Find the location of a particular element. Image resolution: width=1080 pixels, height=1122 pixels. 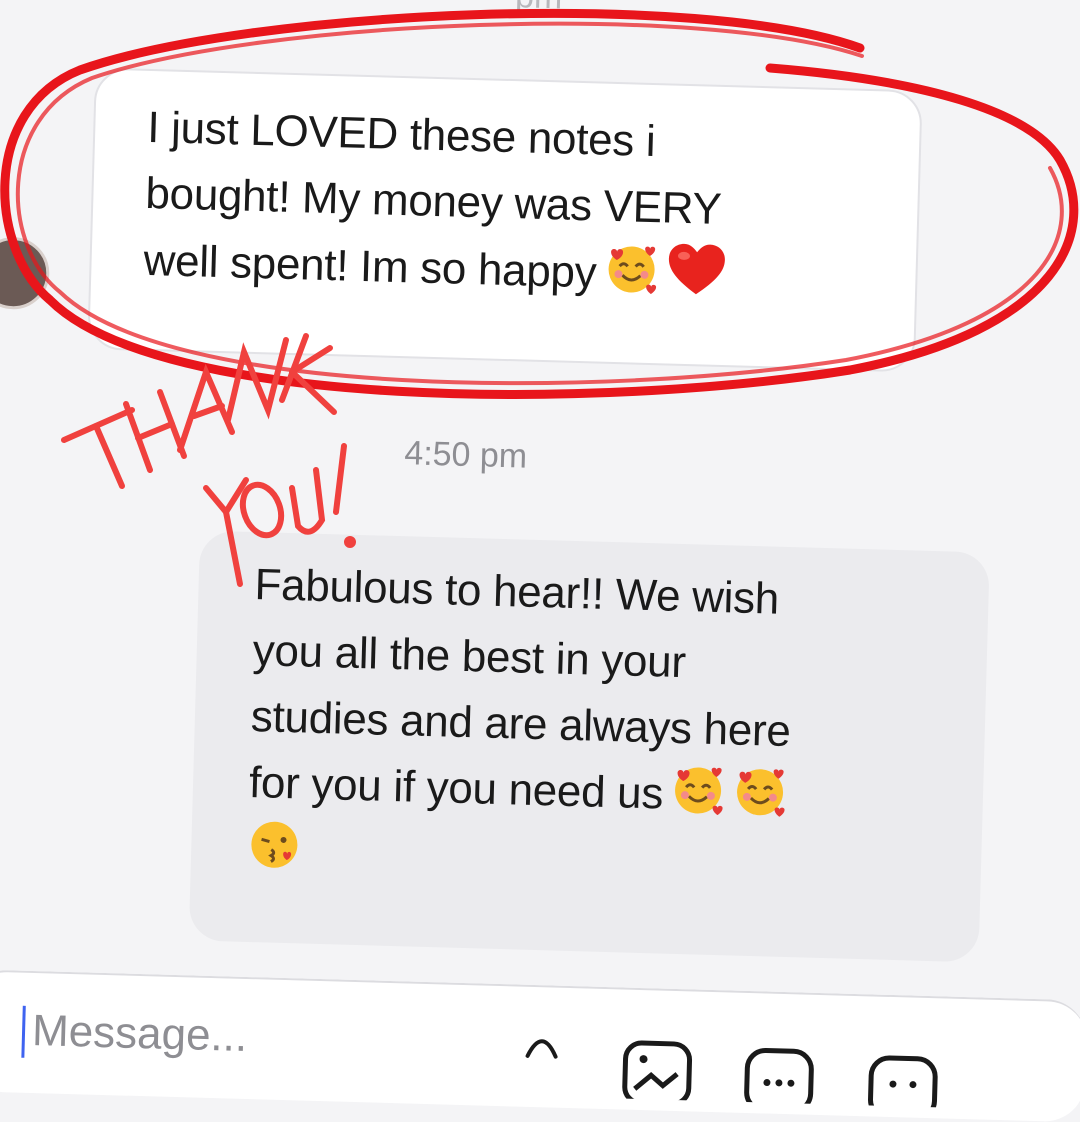

message-timestamp: 4:50 pm is located at coordinates (465, 455).